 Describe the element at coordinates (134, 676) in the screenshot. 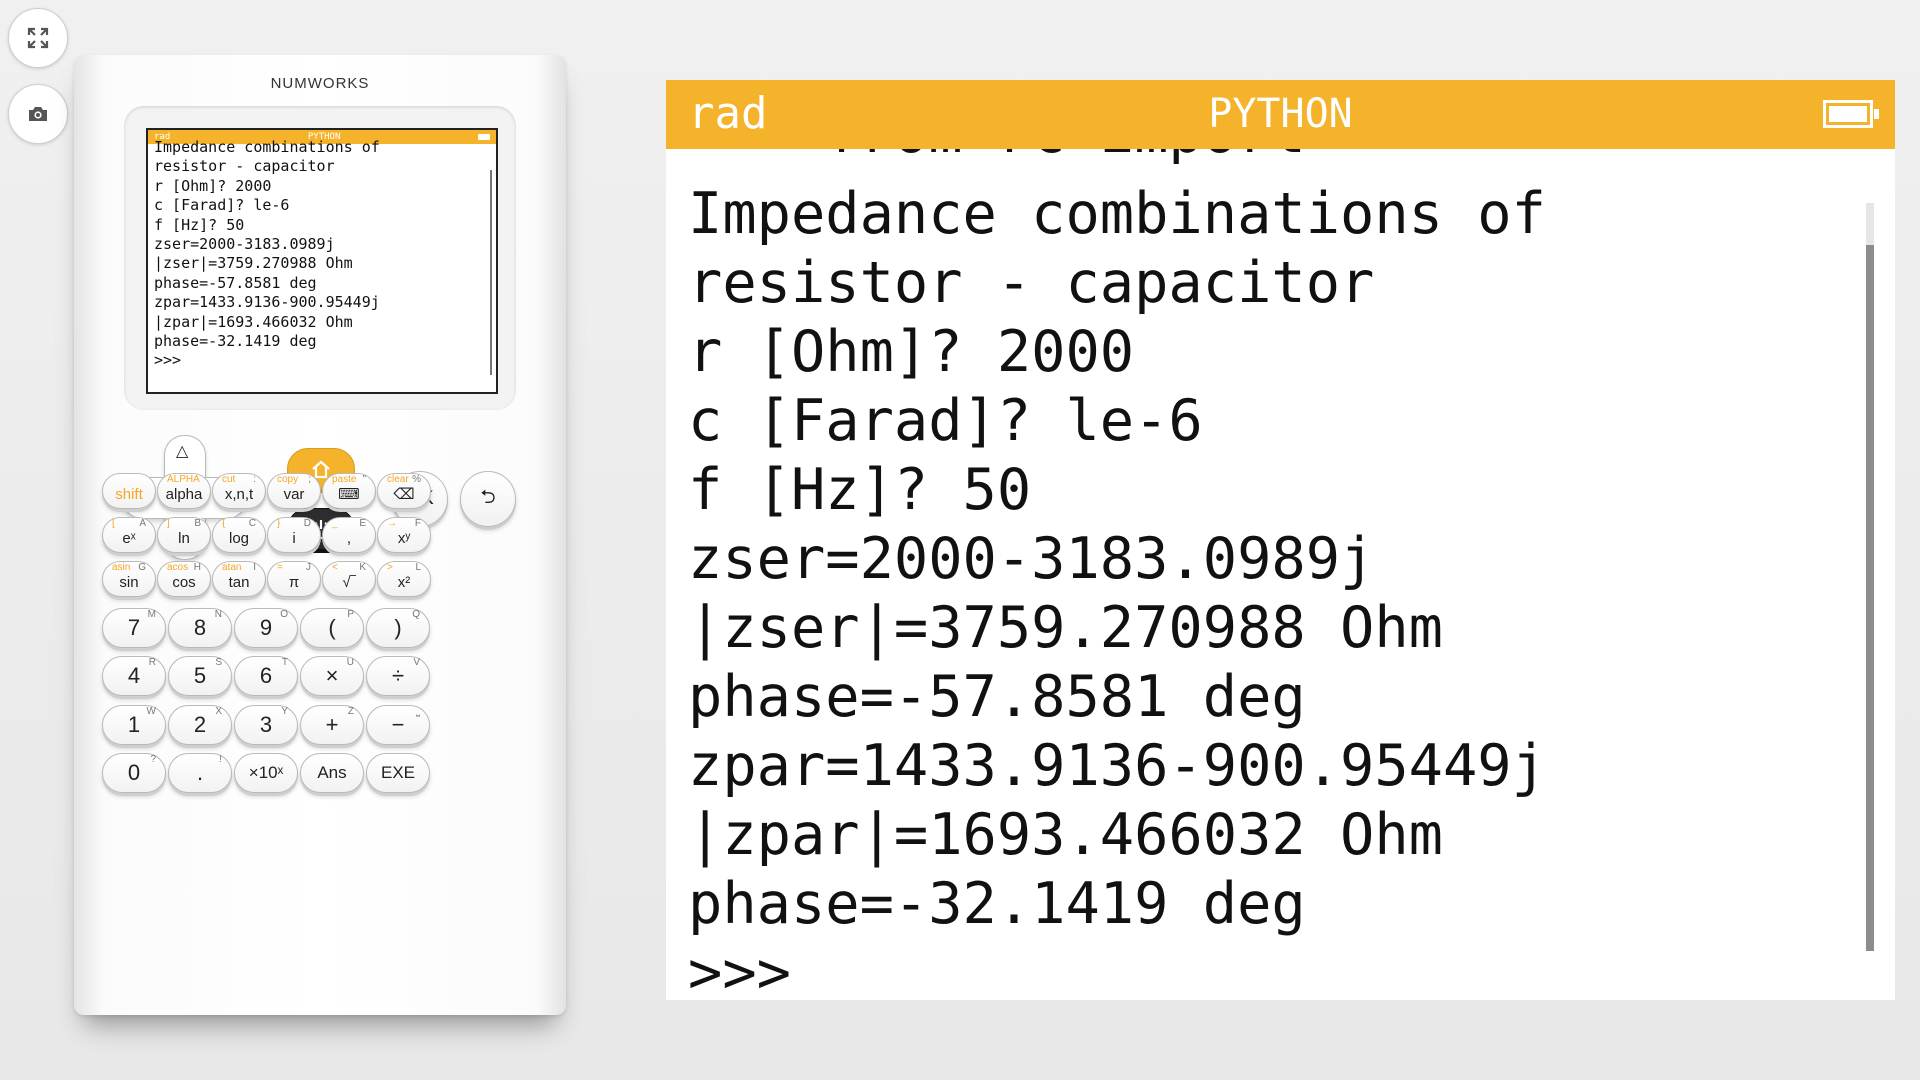

I see `key-4-0: R4` at that location.